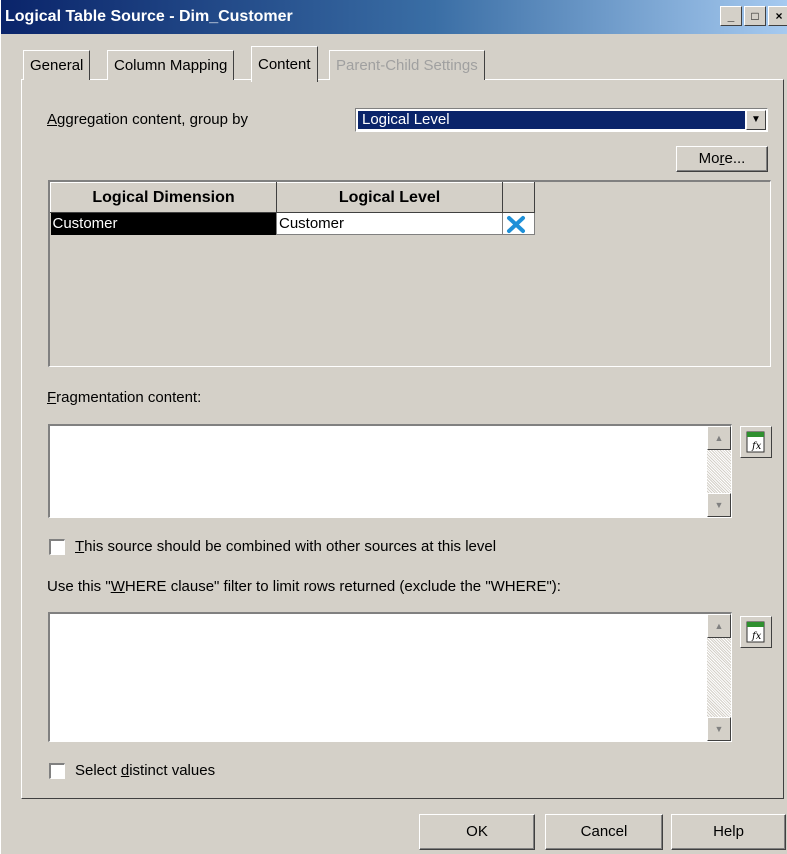 The image size is (787, 854). What do you see at coordinates (551, 120) in the screenshot?
I see `aggregation-selected-value: Logical Level` at bounding box center [551, 120].